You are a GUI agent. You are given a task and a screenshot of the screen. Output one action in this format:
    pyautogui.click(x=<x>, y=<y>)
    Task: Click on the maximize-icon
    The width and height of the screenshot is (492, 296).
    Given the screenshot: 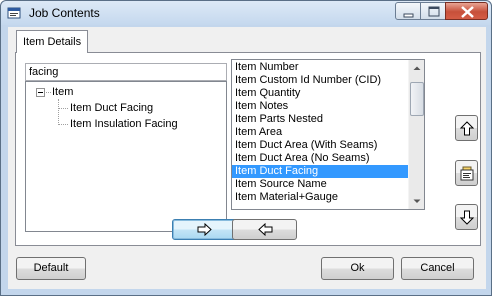 What is the action you would take?
    pyautogui.click(x=434, y=11)
    